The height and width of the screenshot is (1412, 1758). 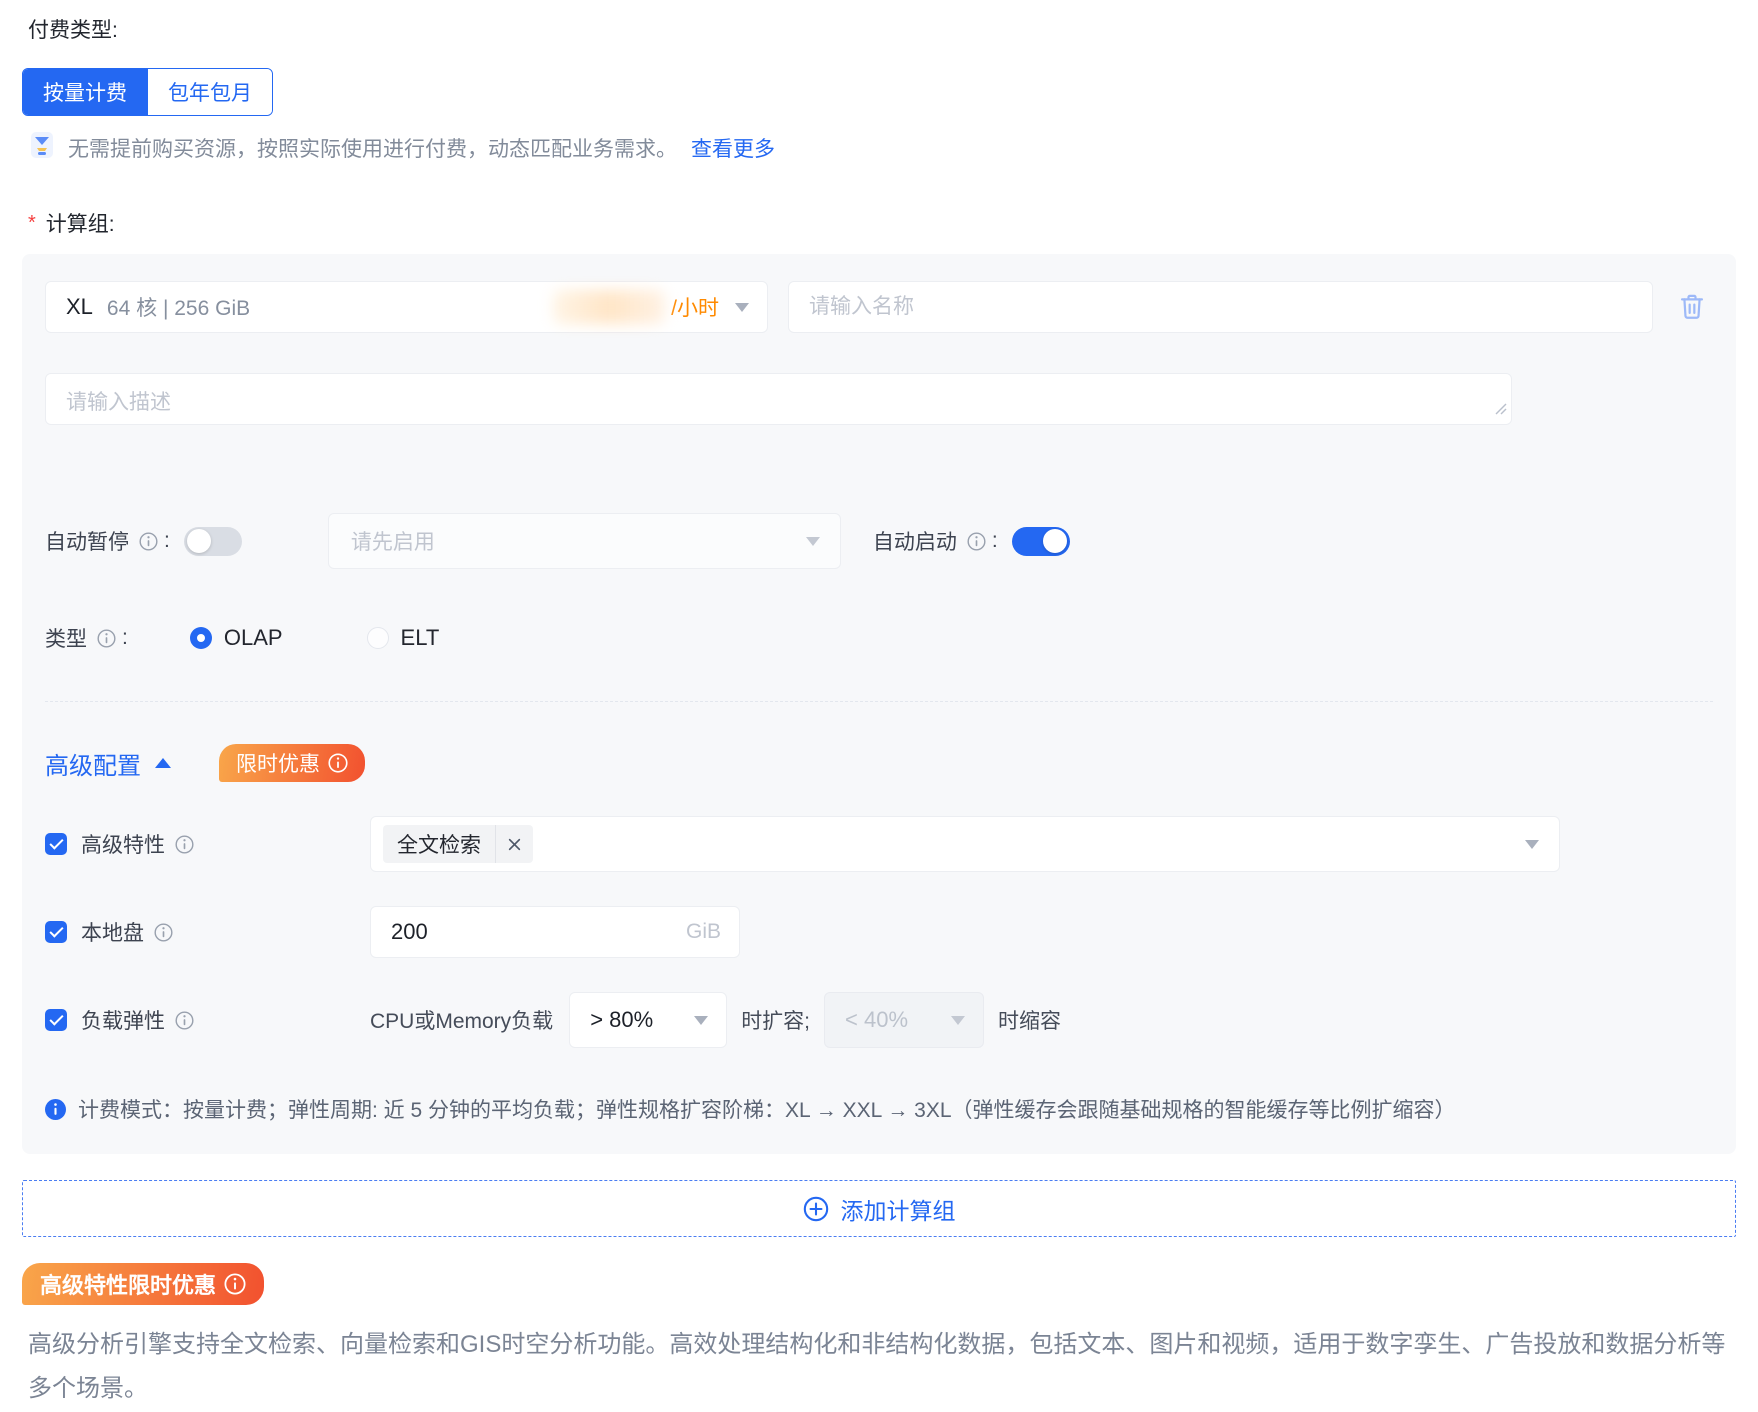 I want to click on tab-pay-as-you-go: 按量计费, so click(x=85, y=92).